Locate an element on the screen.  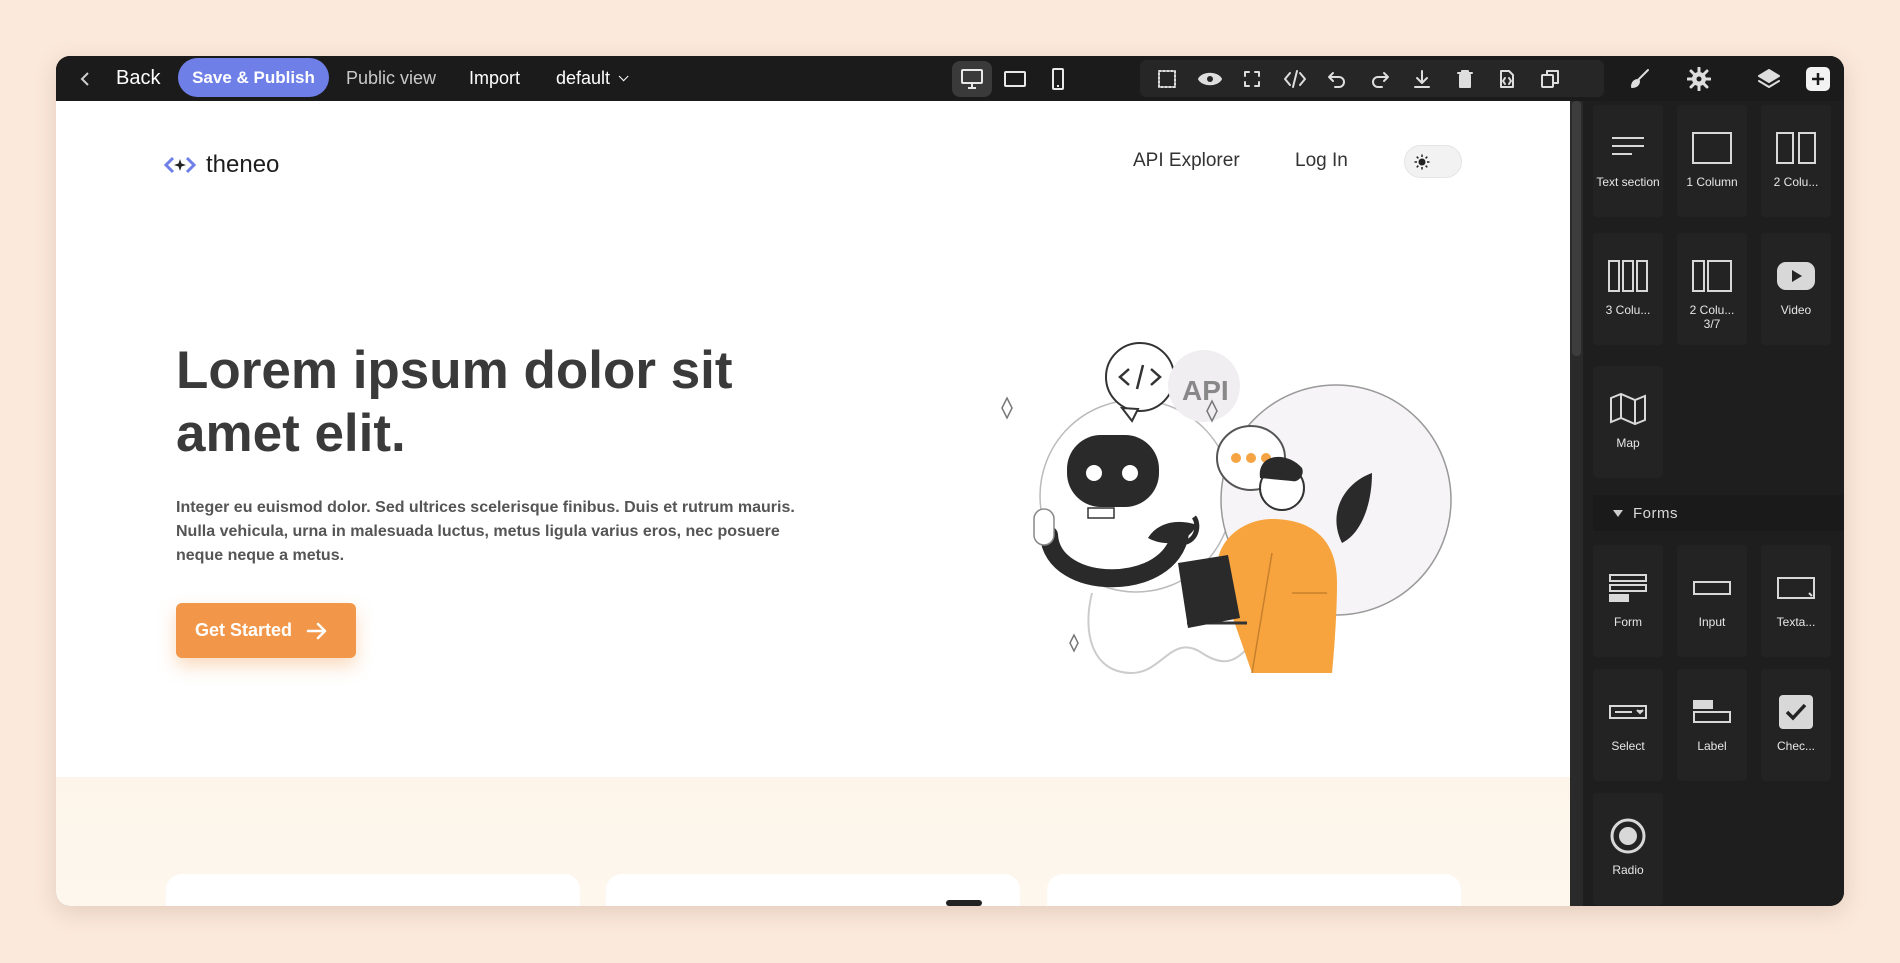
panel-scroll-thumb is located at coordinates (1576, 228).